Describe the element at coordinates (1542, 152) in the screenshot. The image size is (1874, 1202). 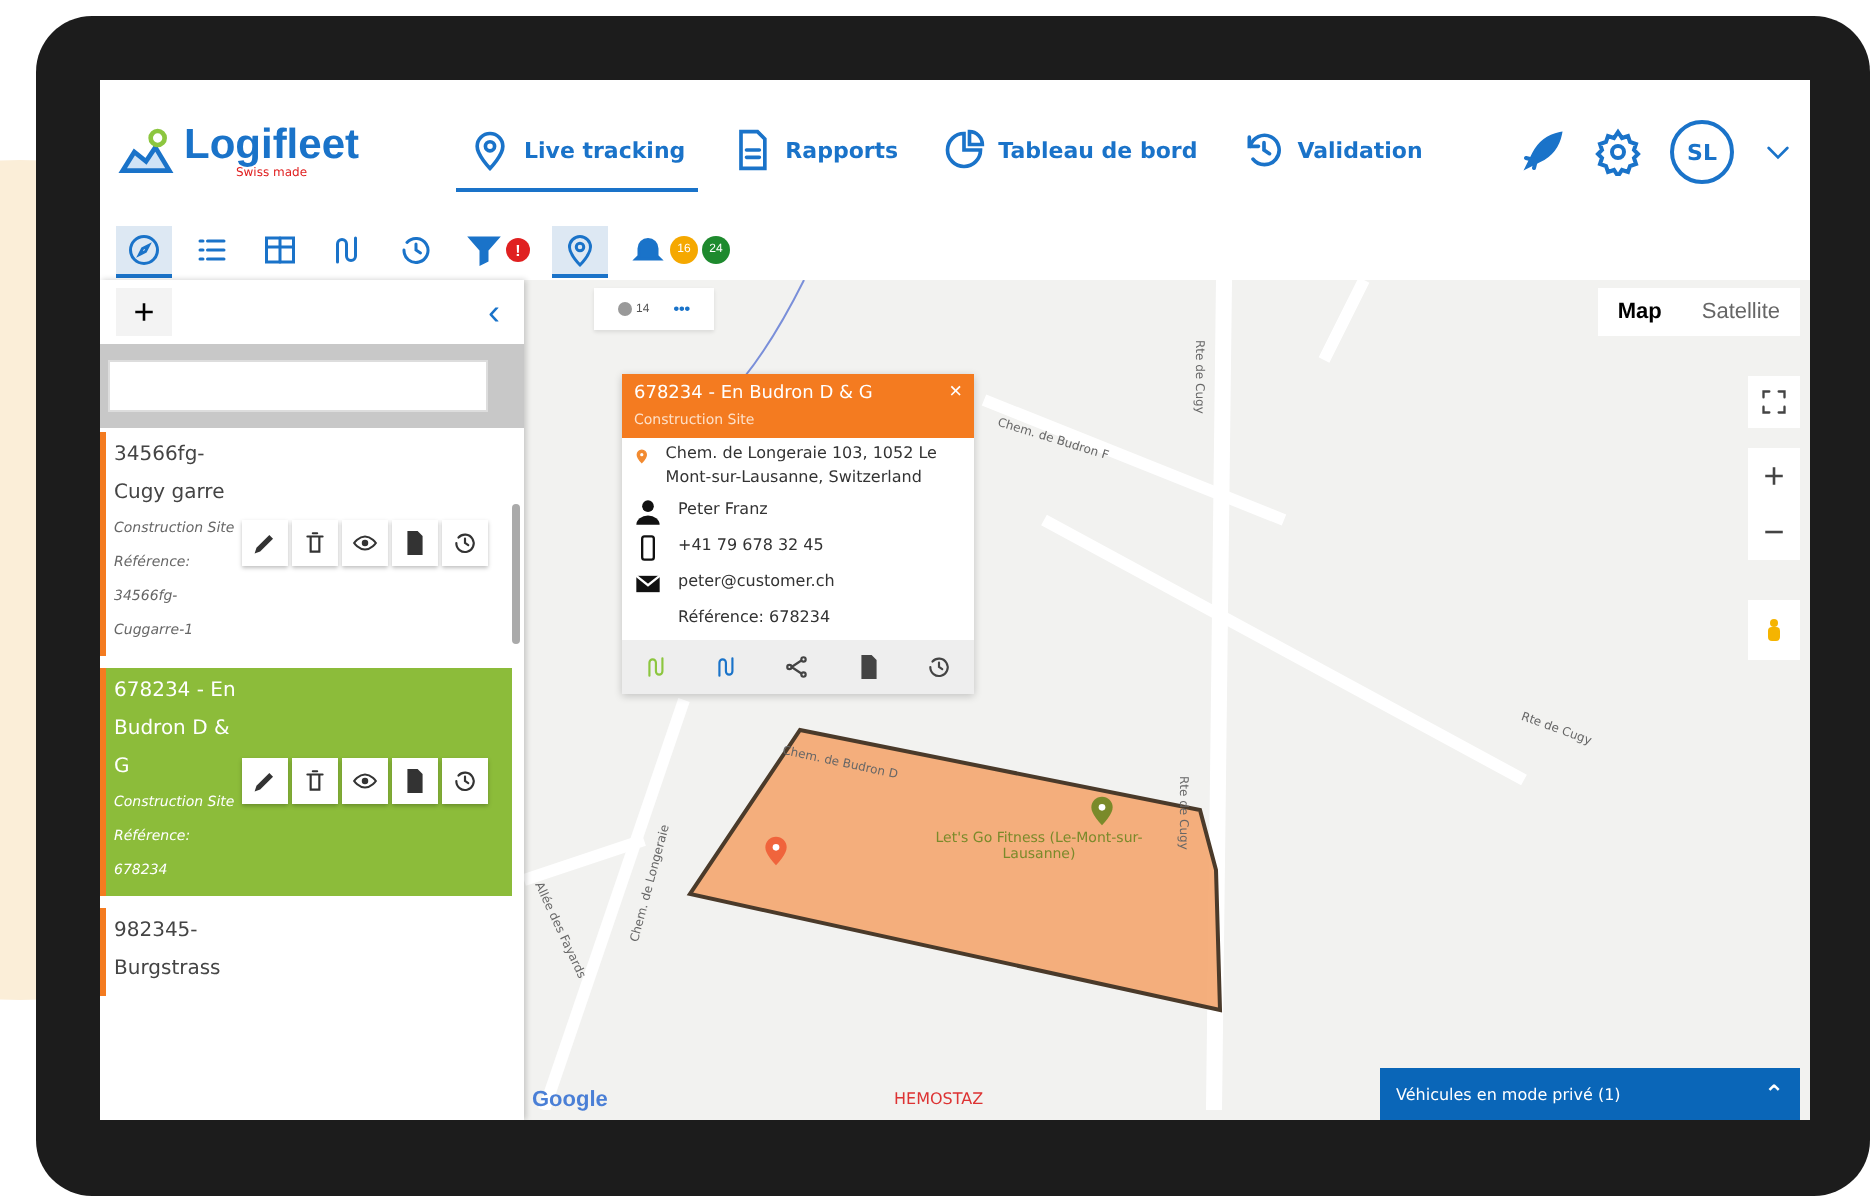
I see `rocket-icon` at that location.